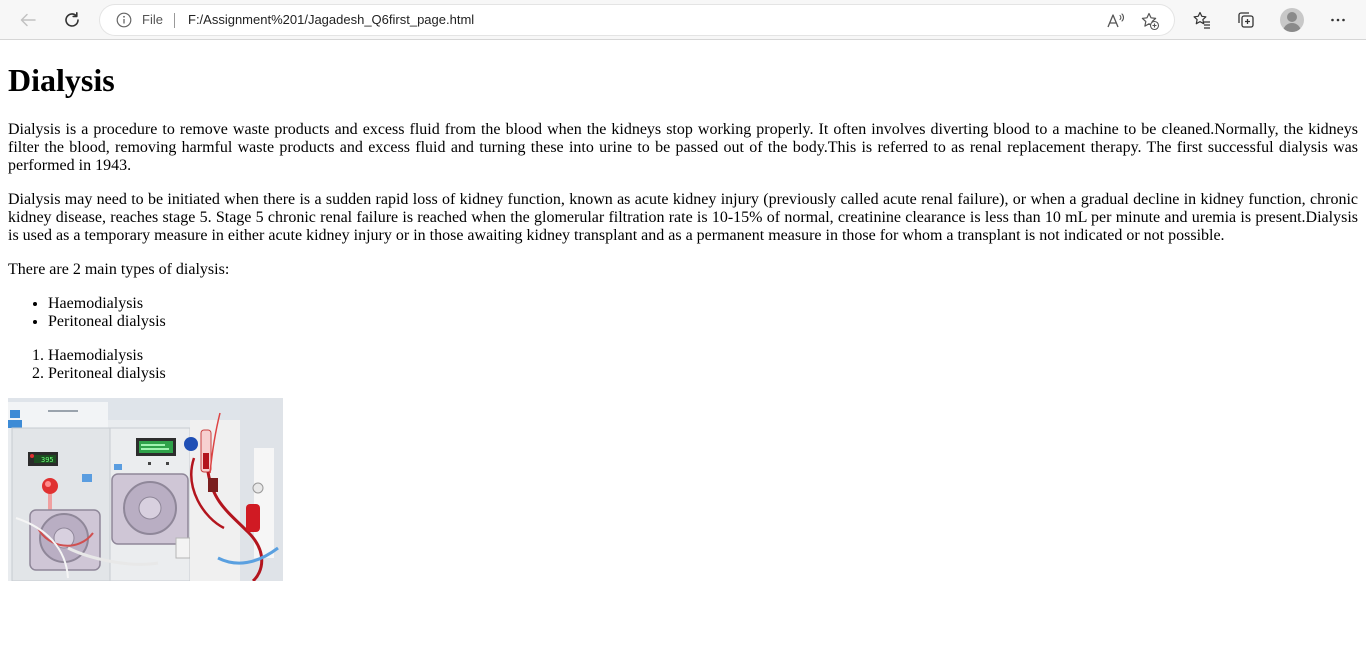 Image resolution: width=1366 pixels, height=646 pixels. I want to click on display-reading: 395, so click(47, 460).